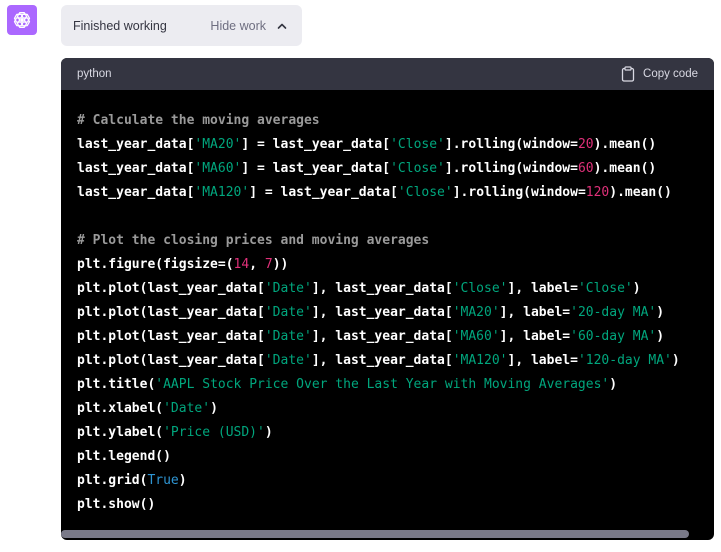 This screenshot has height=552, width=721. I want to click on chevron-up-icon, so click(282, 26).